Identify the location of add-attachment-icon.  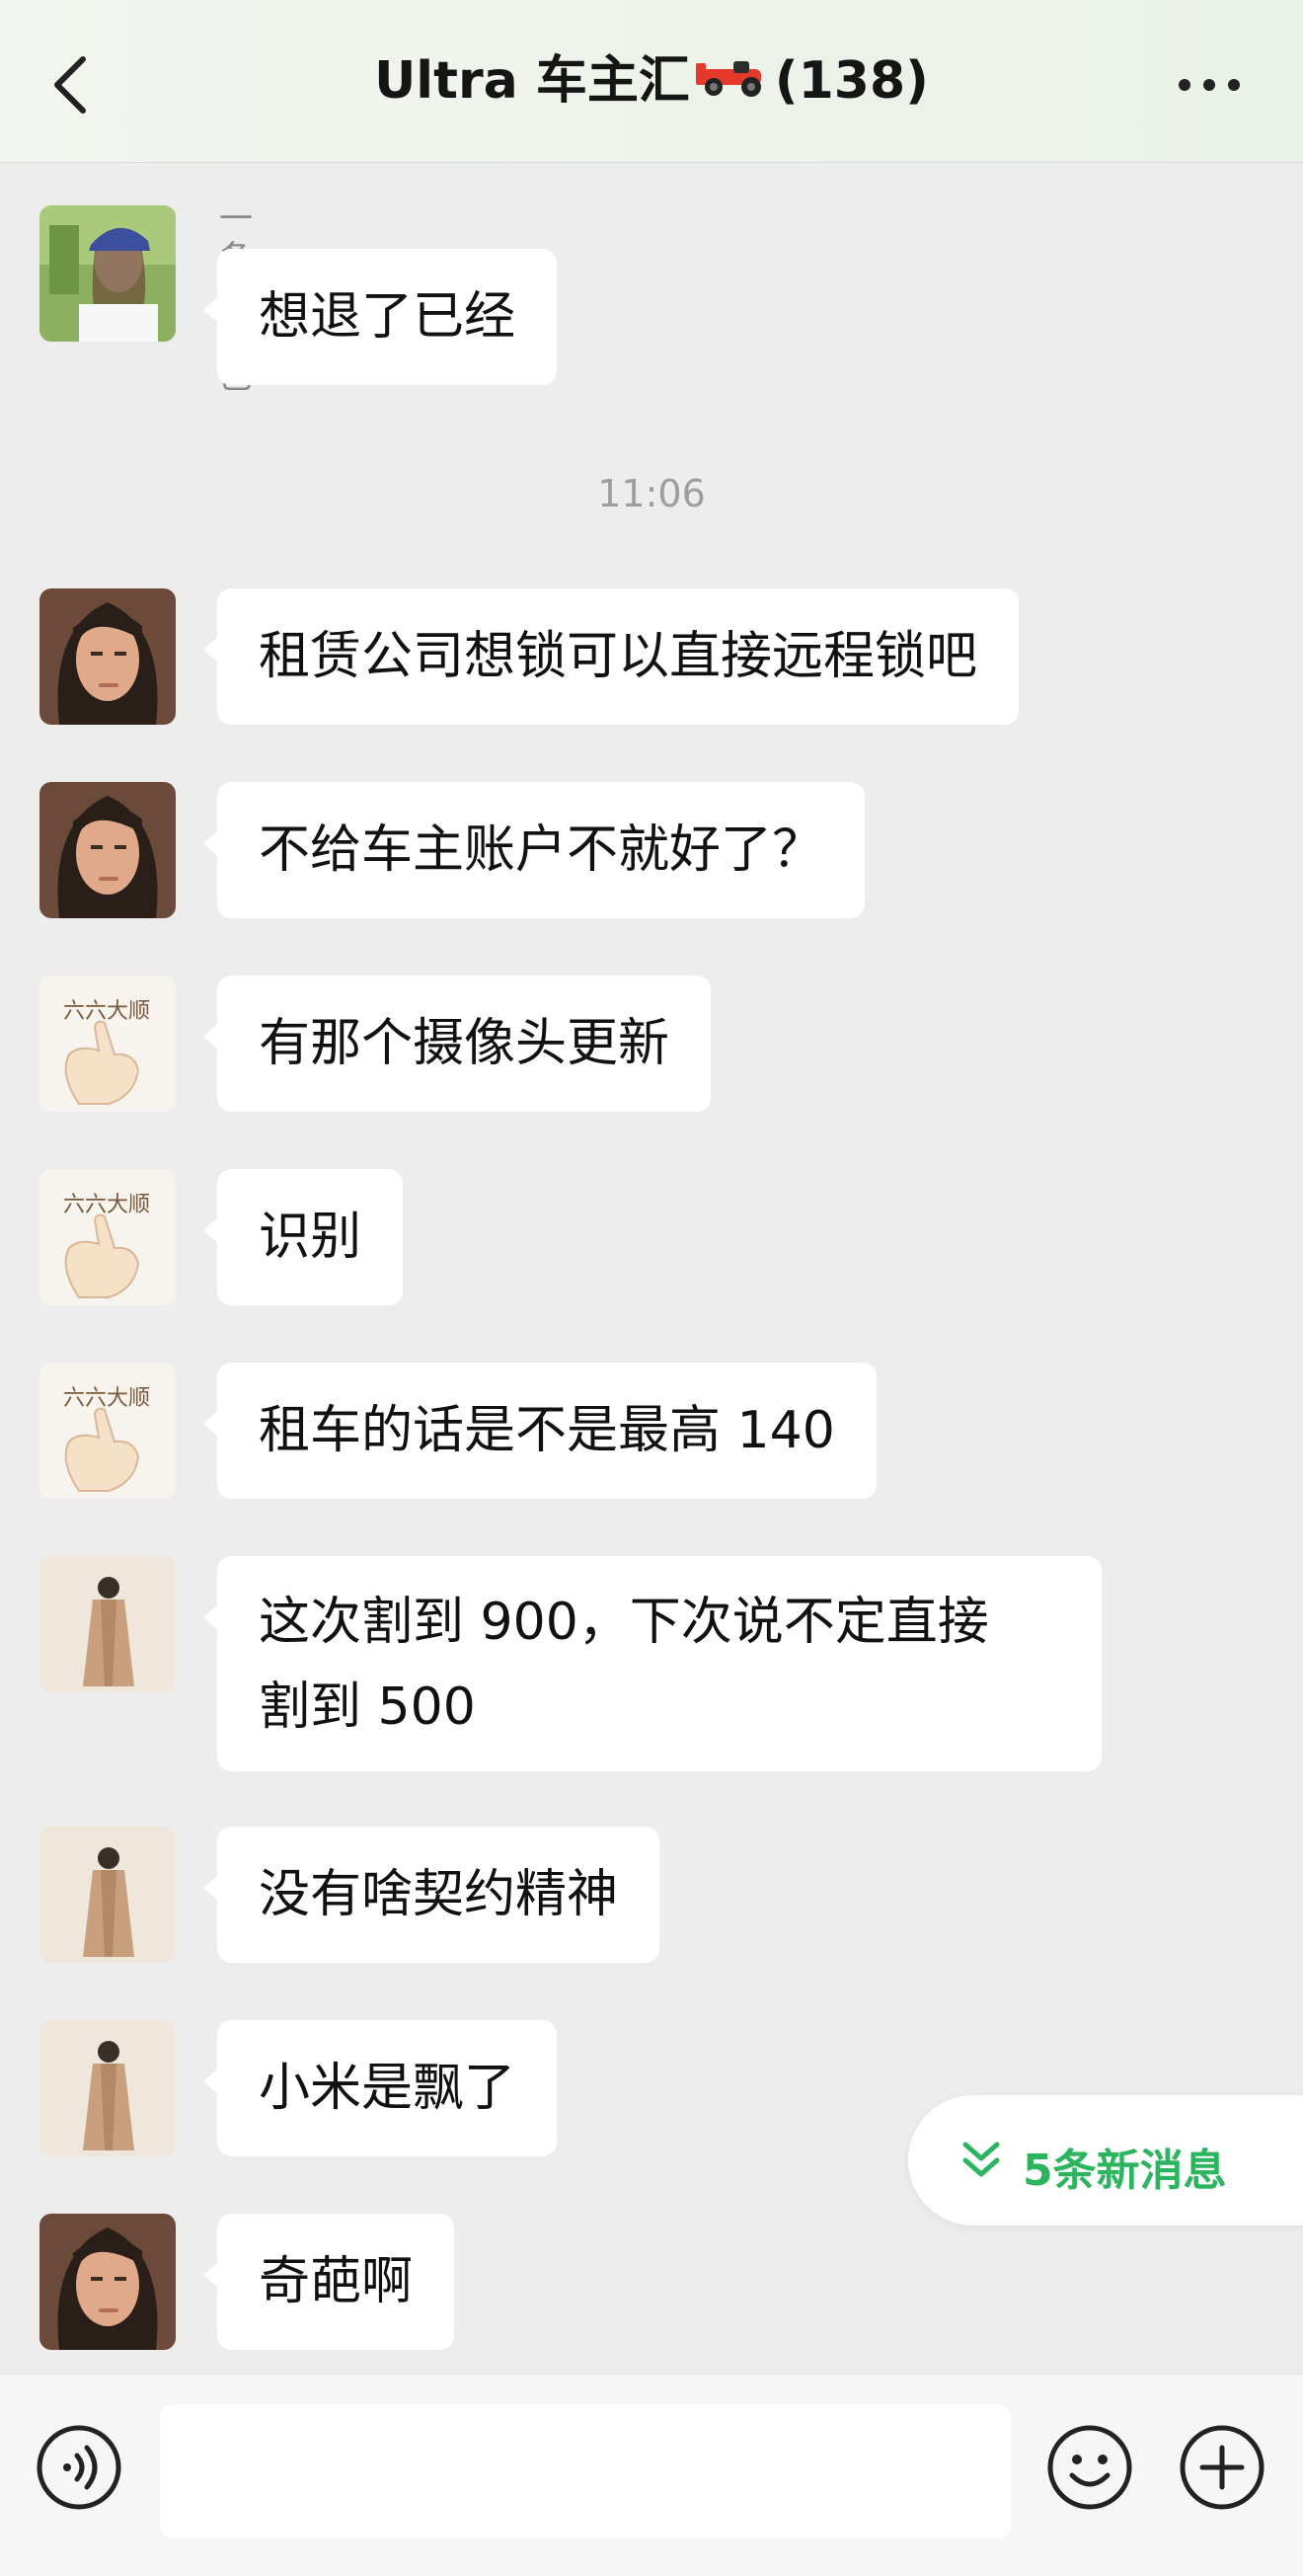
(1222, 2467).